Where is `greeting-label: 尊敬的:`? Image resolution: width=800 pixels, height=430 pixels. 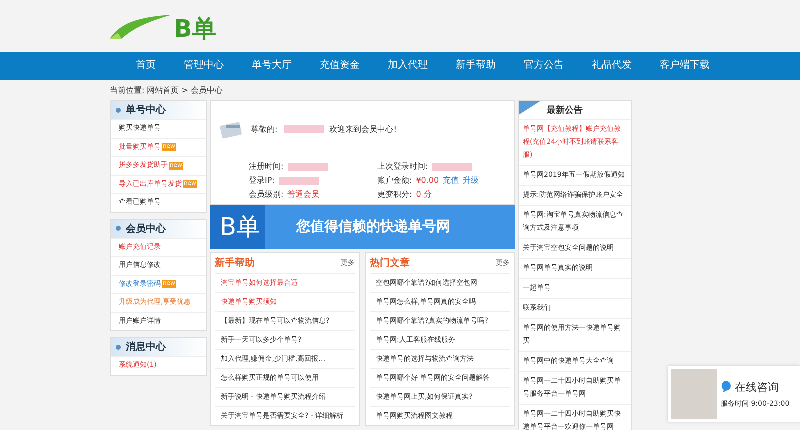
greeting-label: 尊敬的: is located at coordinates (264, 129).